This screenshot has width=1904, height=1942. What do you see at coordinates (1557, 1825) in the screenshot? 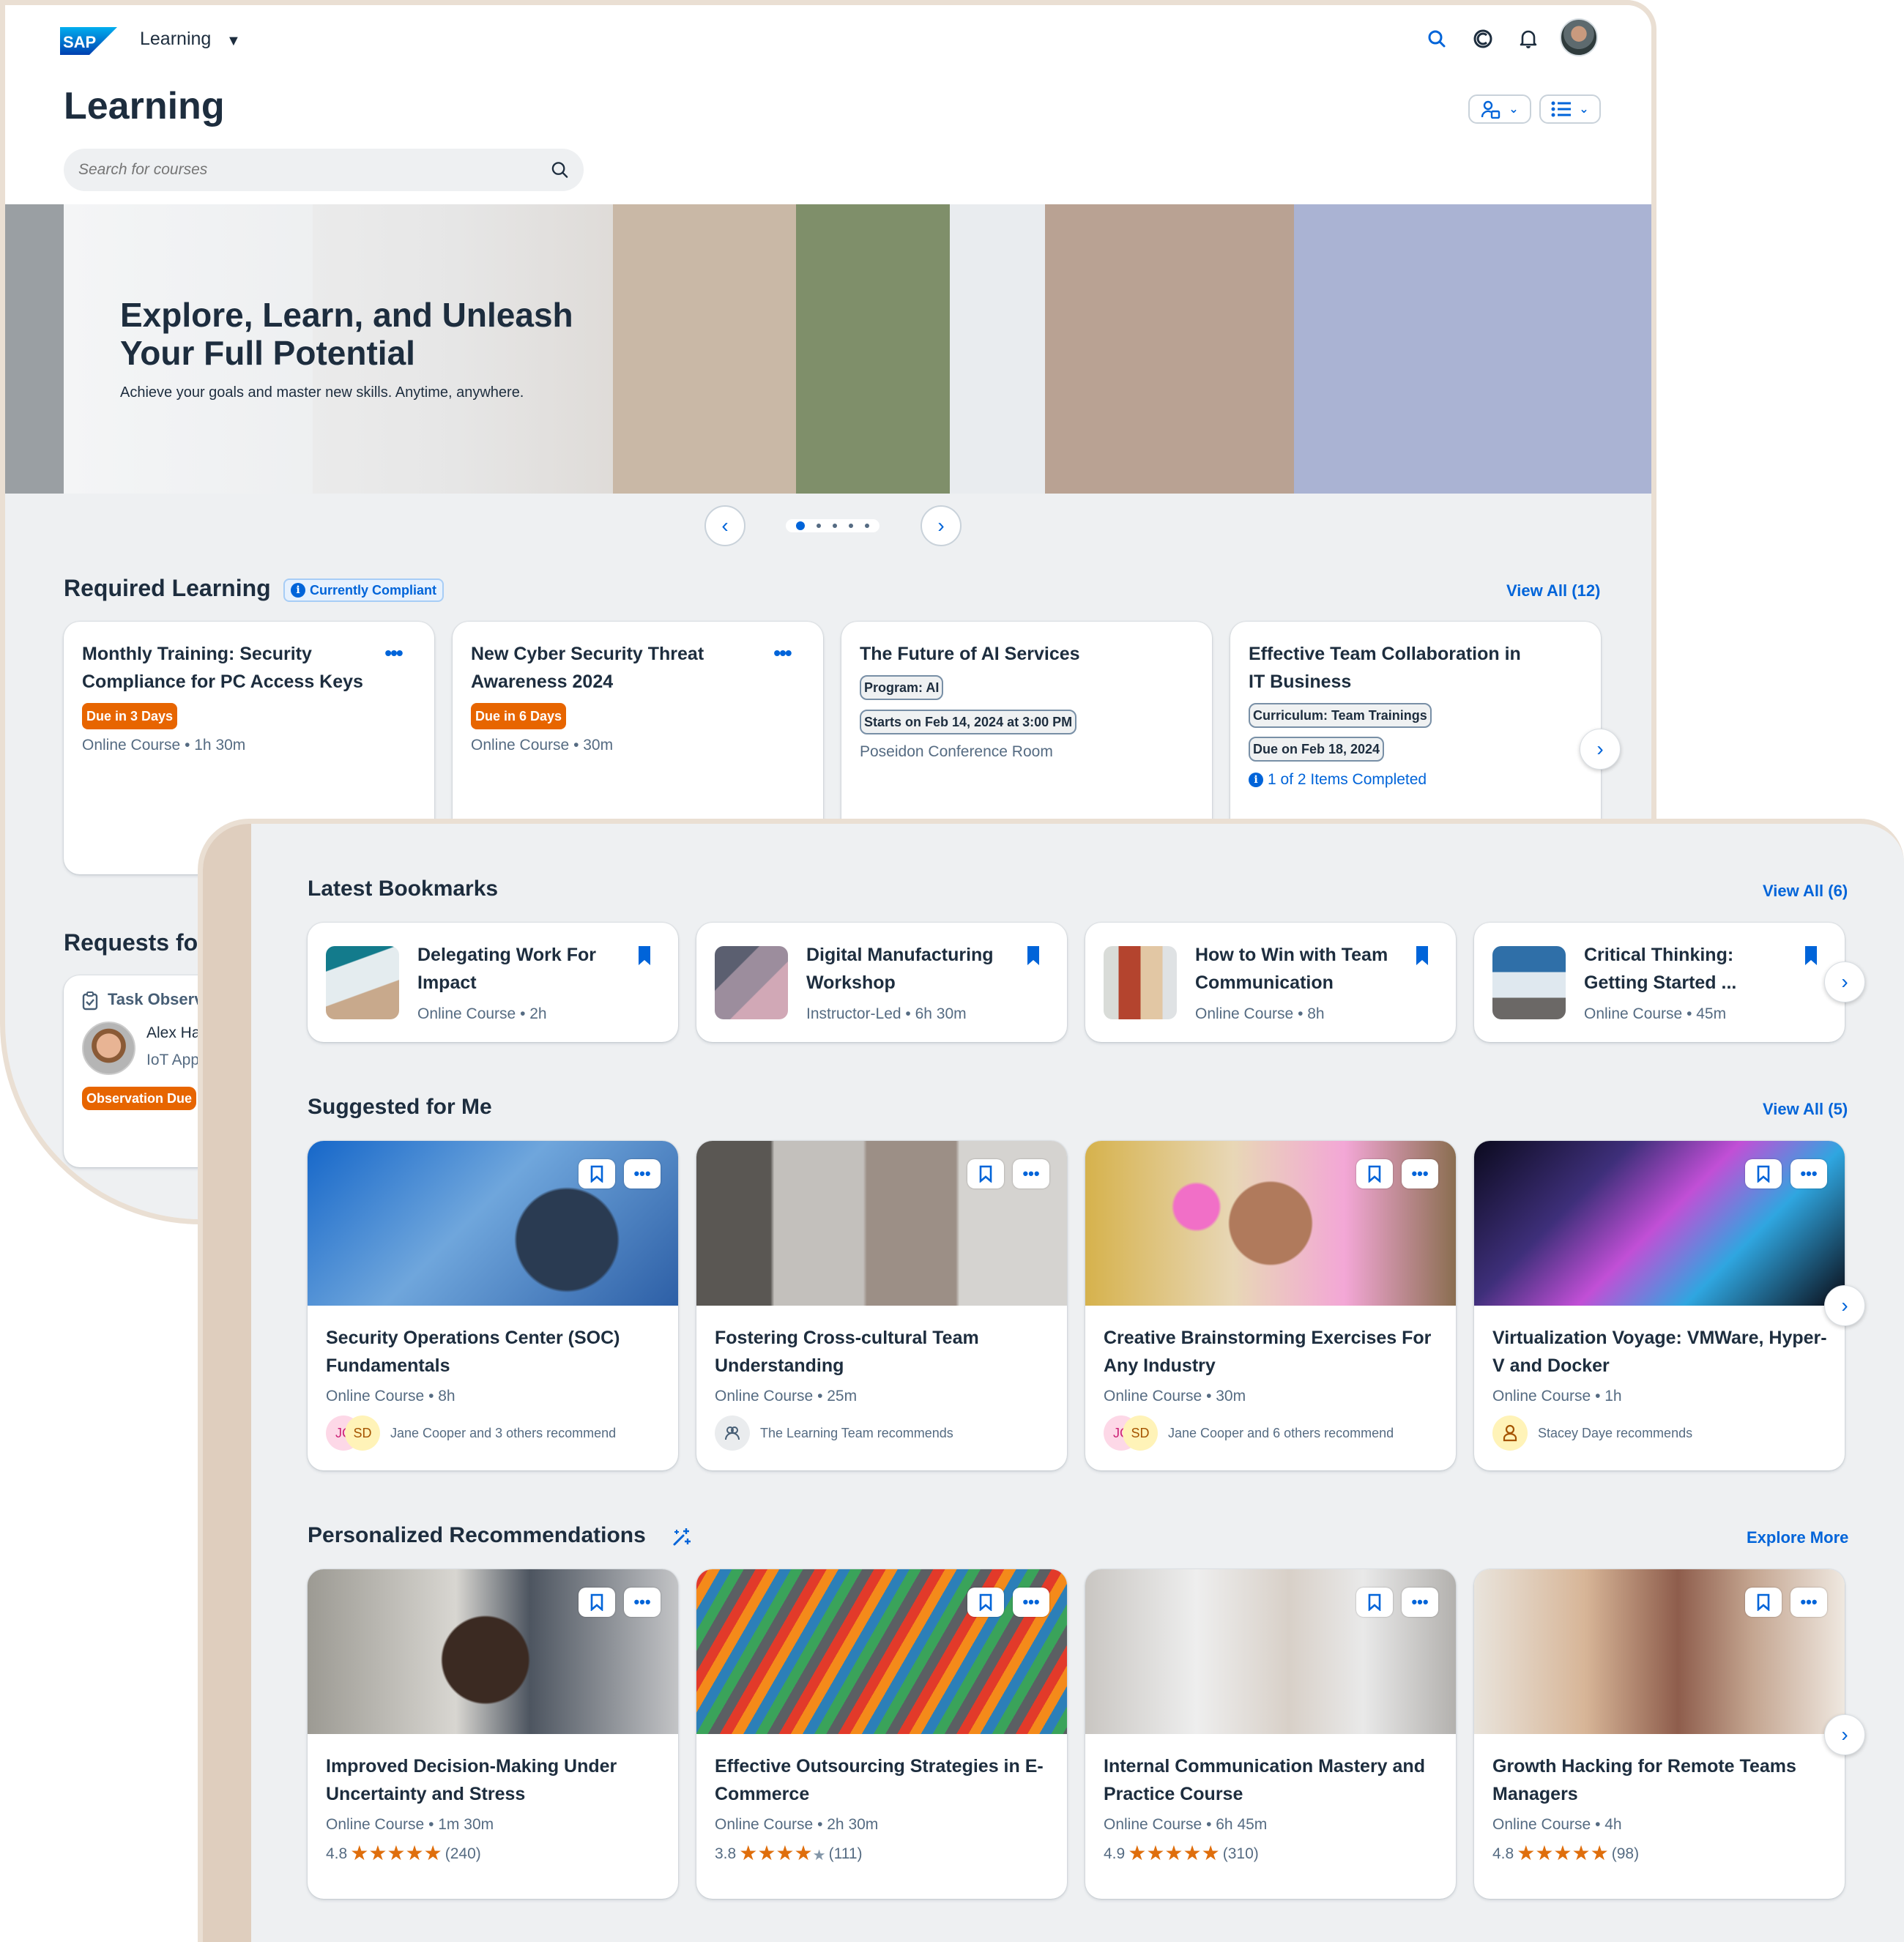
I see `course-meta: Online Course • 4h` at bounding box center [1557, 1825].